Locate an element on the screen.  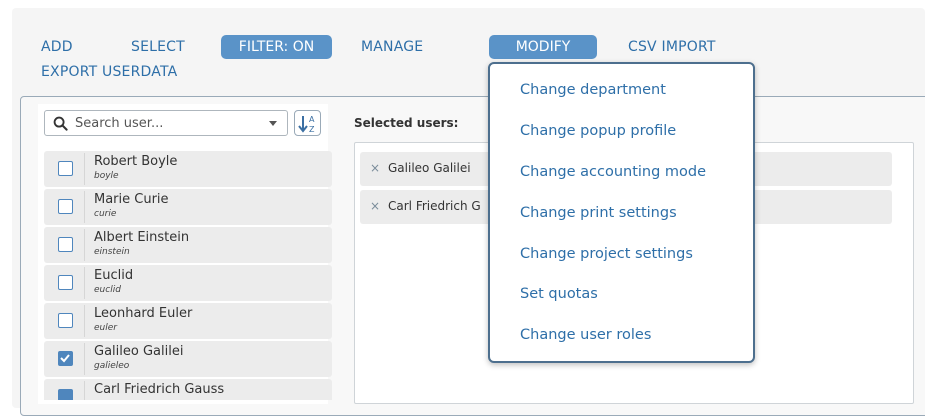
menu-item-change-department: Change department is located at coordinates (593, 90).